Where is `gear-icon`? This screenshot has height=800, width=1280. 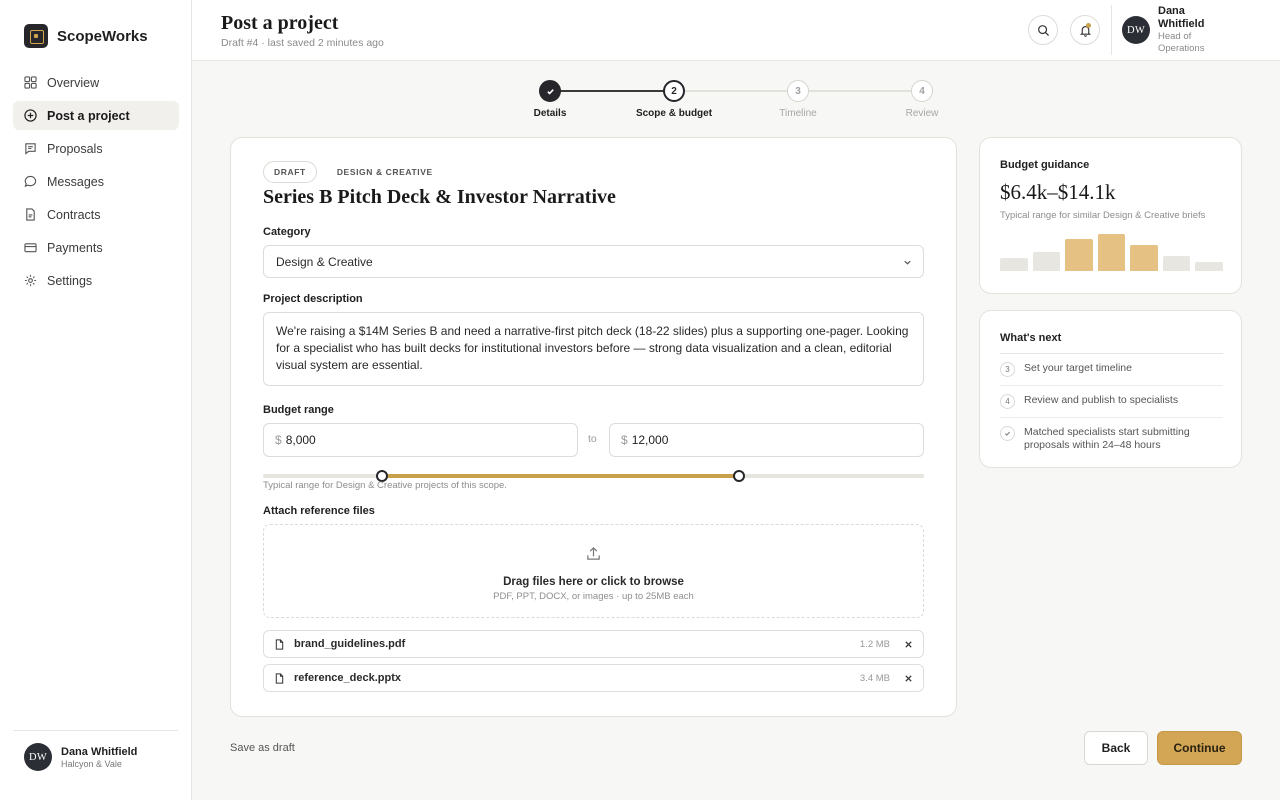
gear-icon is located at coordinates (30, 280).